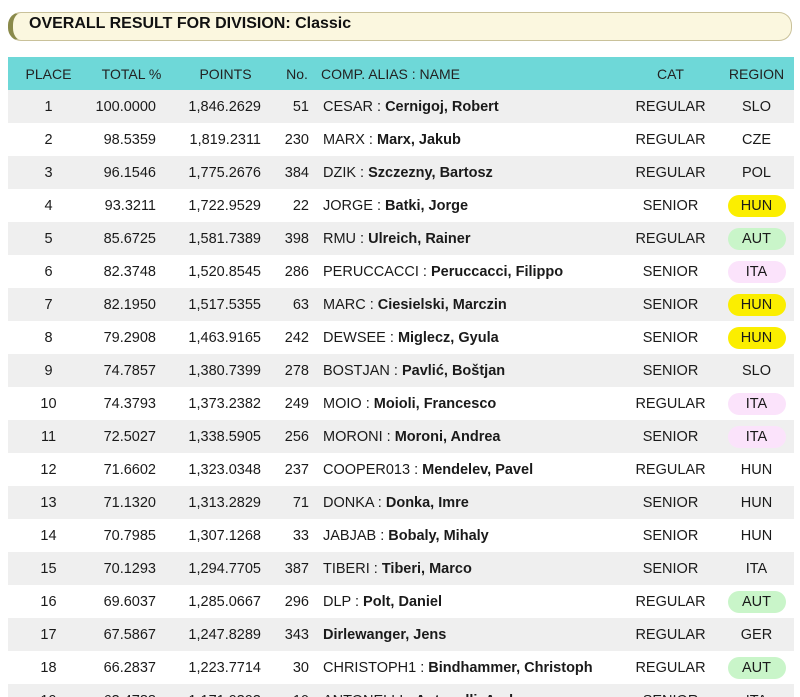  Describe the element at coordinates (48, 205) in the screenshot. I see `cell-place: 4` at that location.